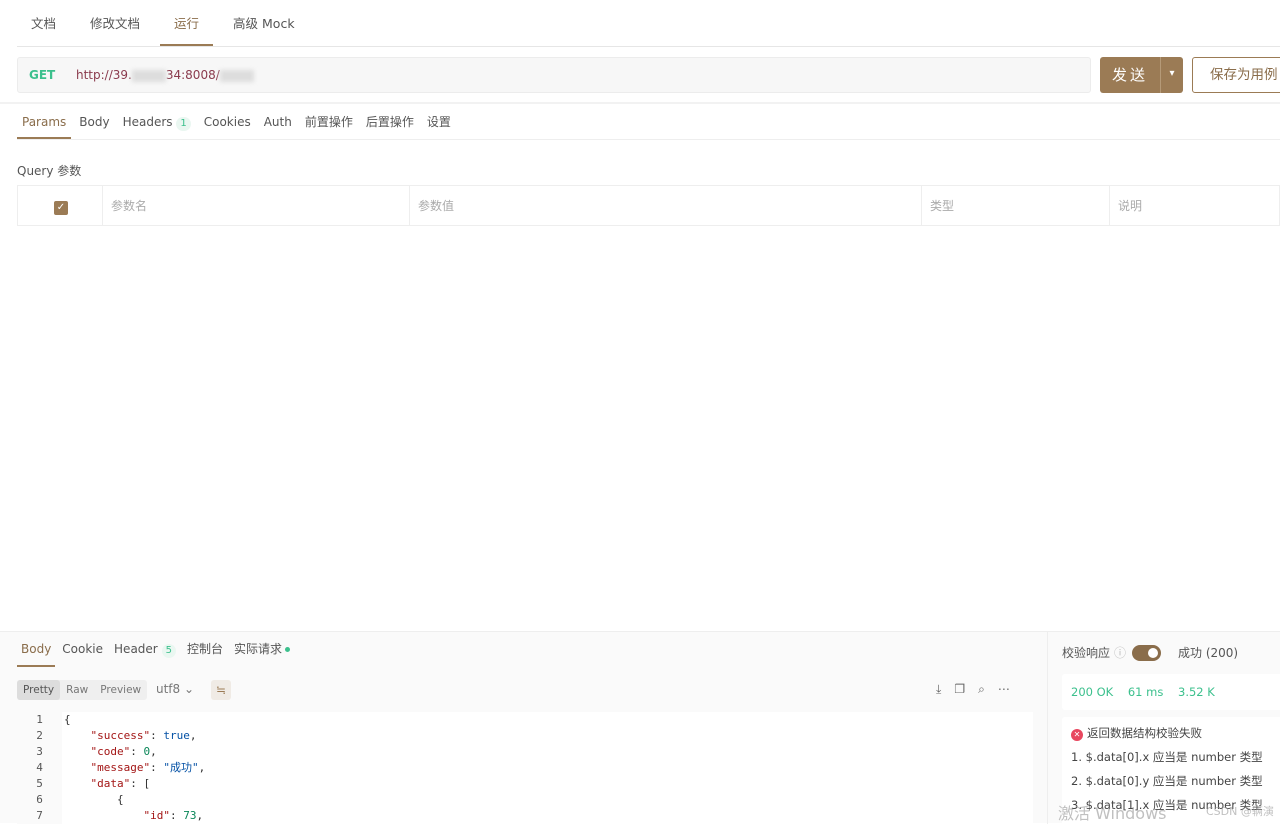 This screenshot has height=837, width=1280. What do you see at coordinates (227, 121) in the screenshot?
I see `tab-cookies: Cookies` at bounding box center [227, 121].